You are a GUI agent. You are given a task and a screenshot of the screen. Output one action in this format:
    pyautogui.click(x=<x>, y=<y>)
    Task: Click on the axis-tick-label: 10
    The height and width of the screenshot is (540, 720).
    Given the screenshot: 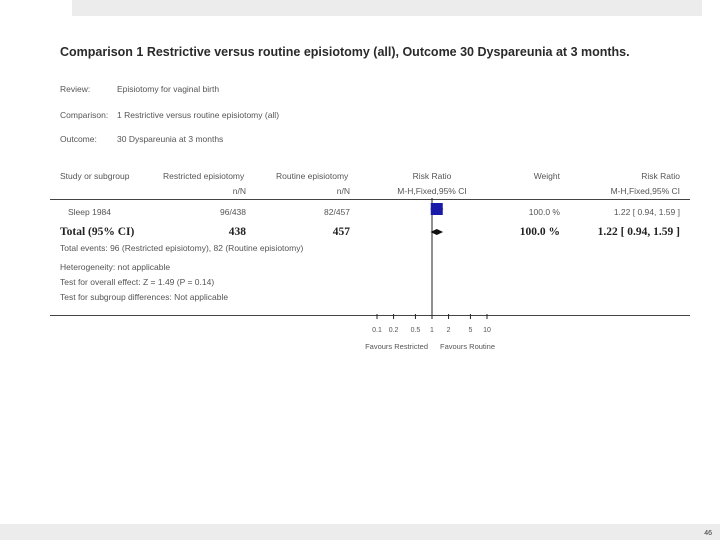 What is the action you would take?
    pyautogui.click(x=487, y=330)
    